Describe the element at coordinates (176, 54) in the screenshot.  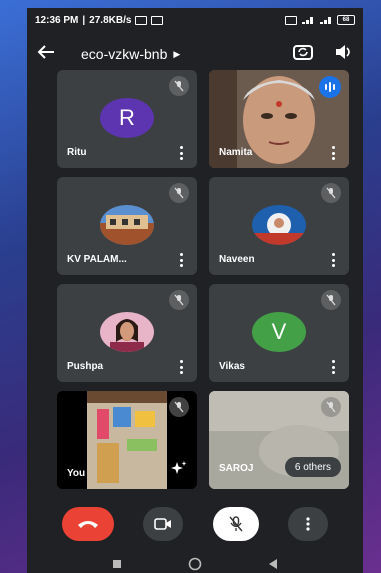
I see `caret-right-icon: ▶` at that location.